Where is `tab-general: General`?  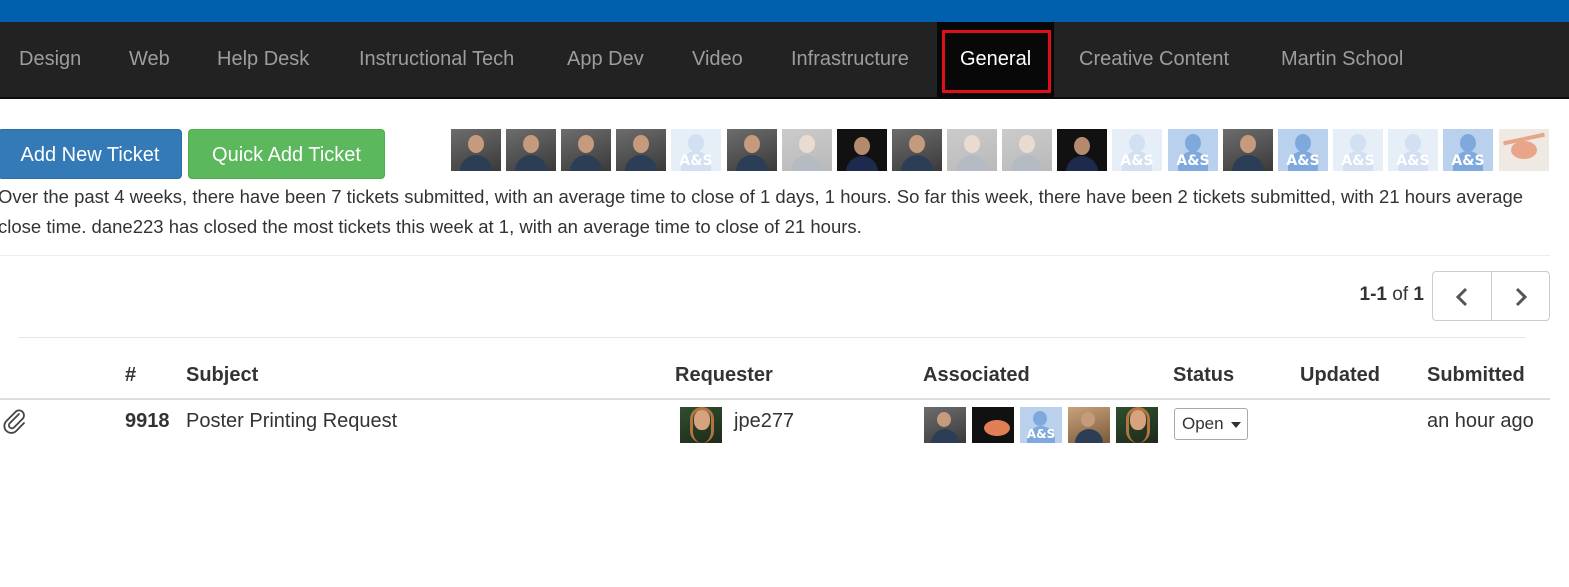 tab-general: General is located at coordinates (996, 59).